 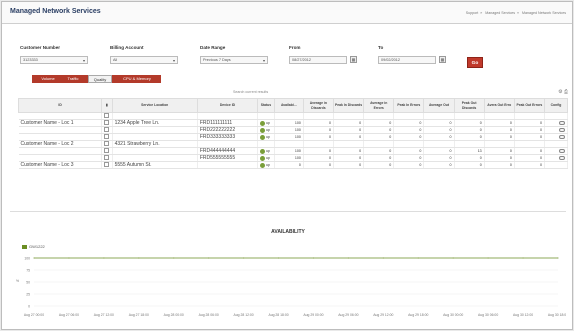 I want to click on export-icon: ⎙, so click(x=566, y=92).